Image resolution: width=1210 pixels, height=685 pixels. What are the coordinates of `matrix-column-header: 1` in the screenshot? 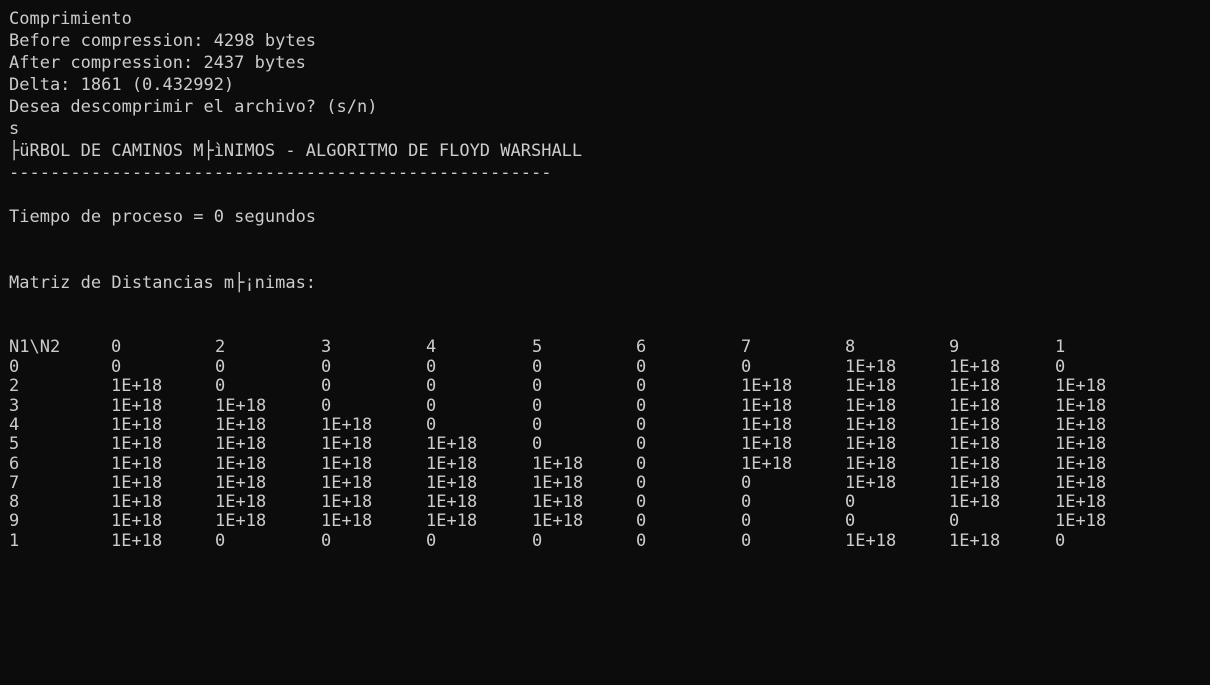 It's located at (1060, 347).